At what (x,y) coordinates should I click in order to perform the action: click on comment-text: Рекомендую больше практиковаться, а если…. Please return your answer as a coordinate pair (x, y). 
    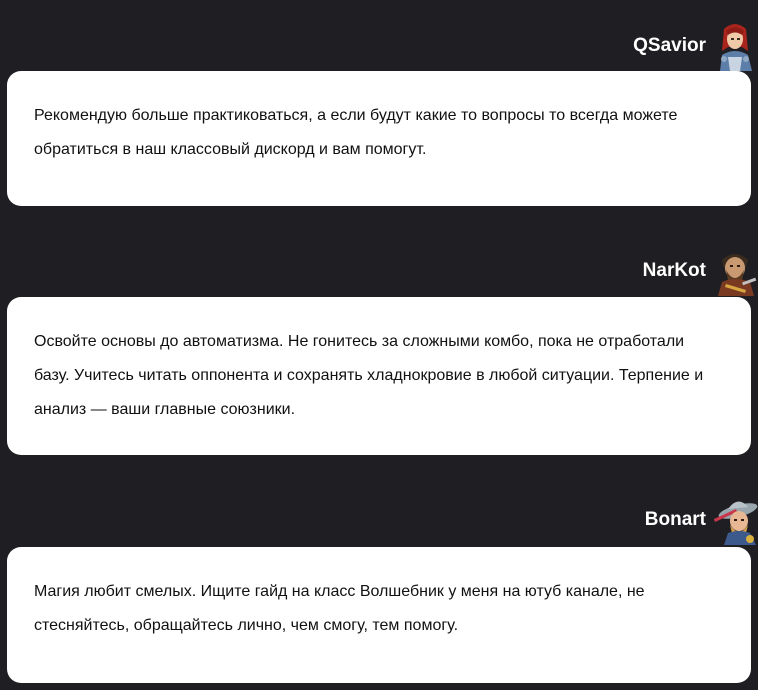
    Looking at the image, I should click on (356, 132).